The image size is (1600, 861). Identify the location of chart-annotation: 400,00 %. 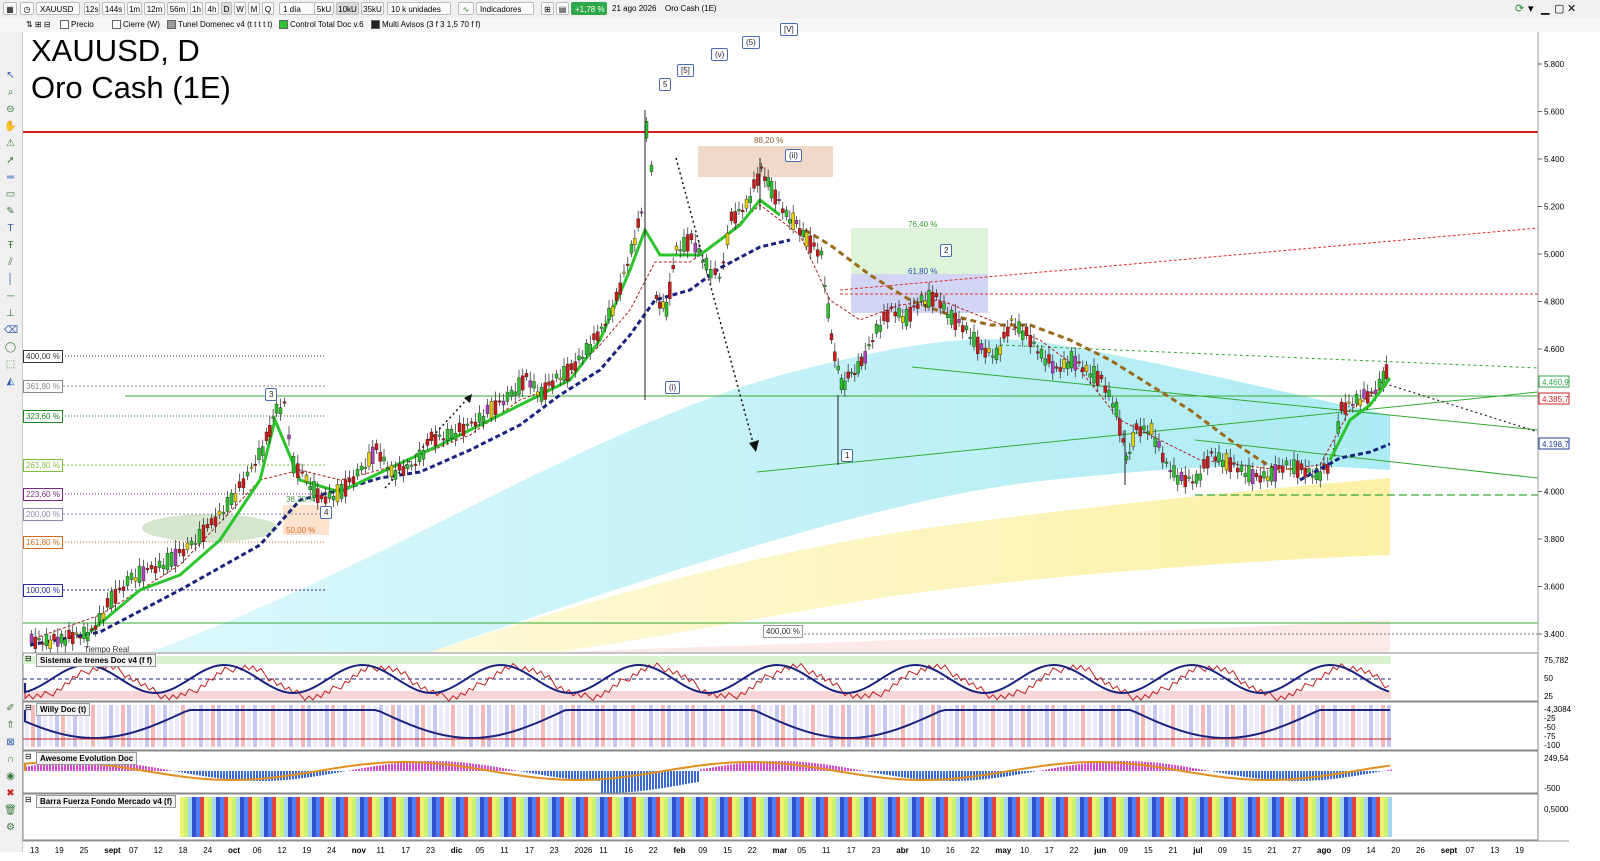
(783, 631).